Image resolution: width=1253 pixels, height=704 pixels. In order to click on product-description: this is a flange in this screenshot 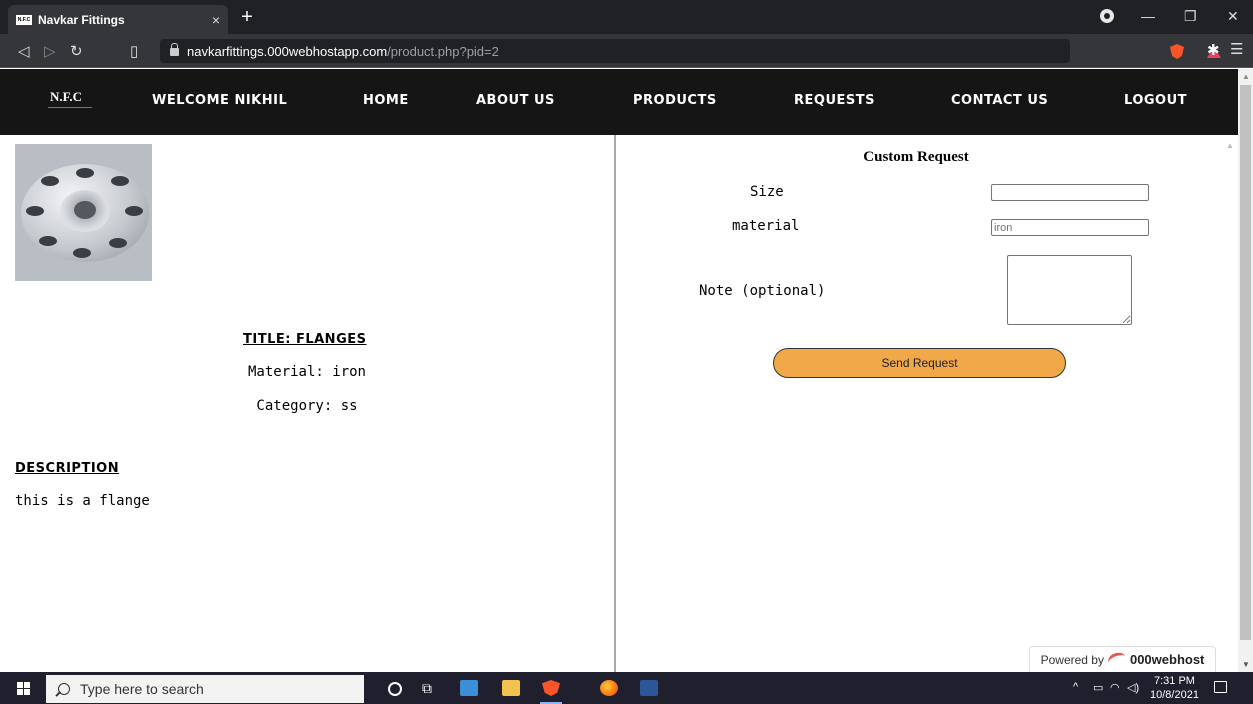, I will do `click(82, 501)`.